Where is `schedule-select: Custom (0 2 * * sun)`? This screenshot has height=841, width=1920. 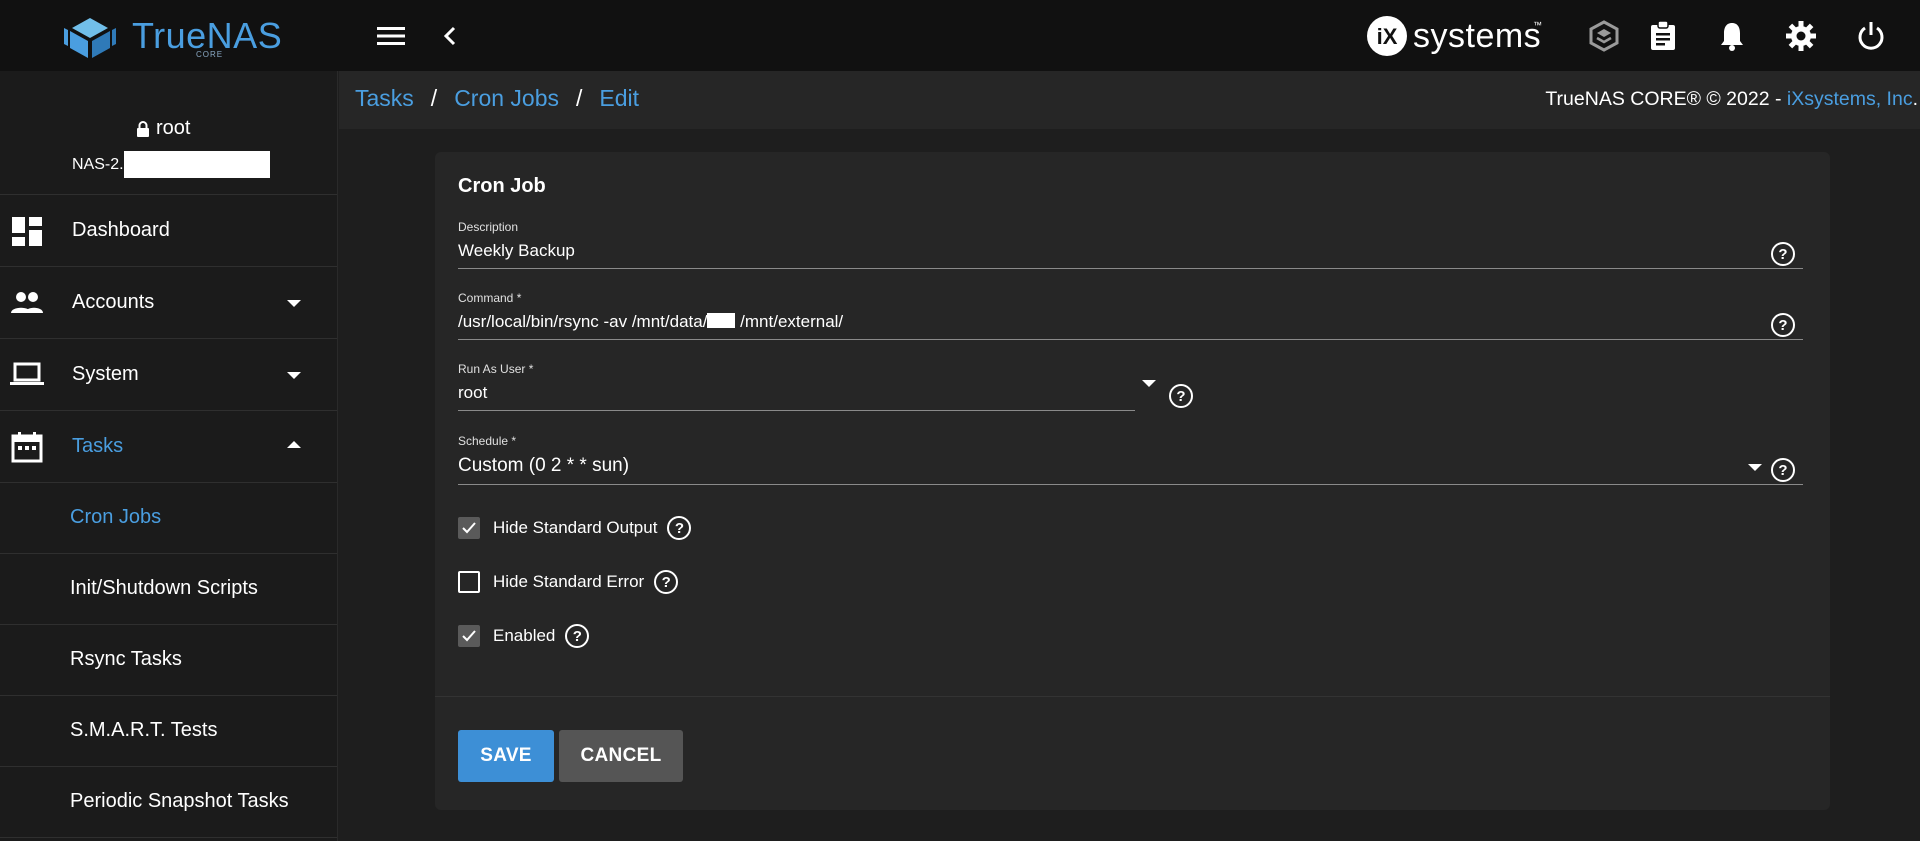 schedule-select: Custom (0 2 * * sun) is located at coordinates (543, 466).